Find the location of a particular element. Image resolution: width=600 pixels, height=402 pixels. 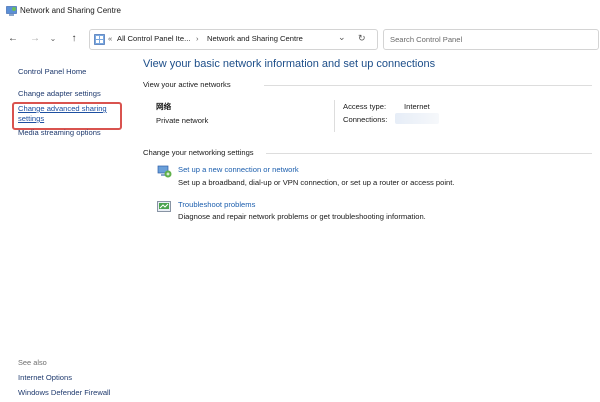

connections-label: Connections: is located at coordinates (365, 119).